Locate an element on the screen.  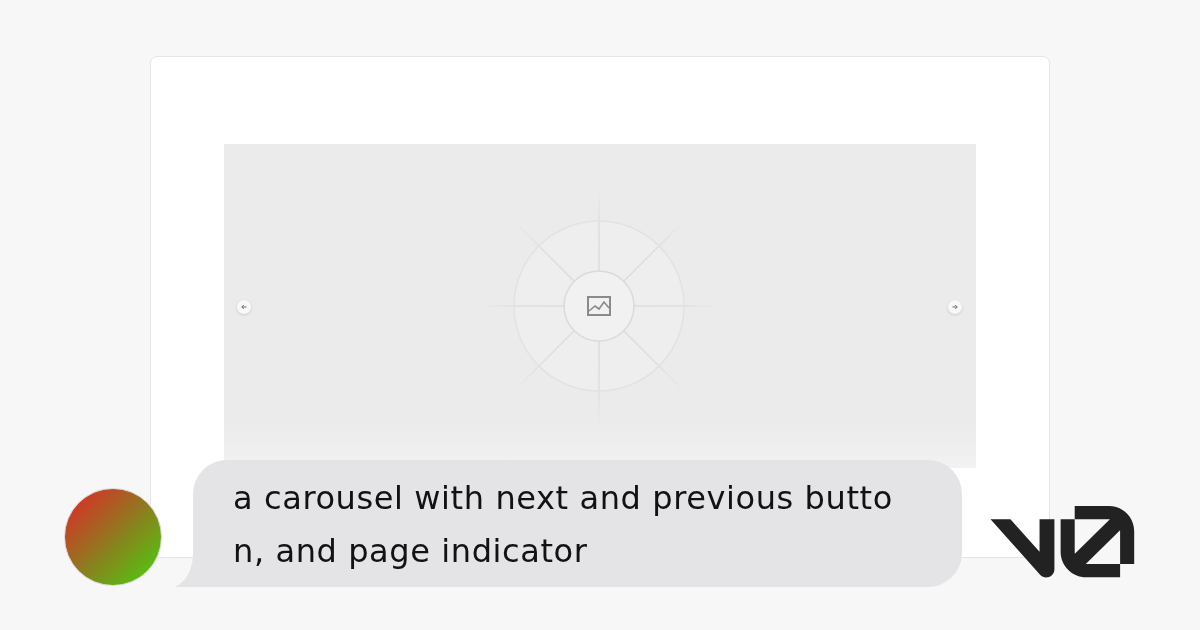
logo-icon is located at coordinates (1062, 542).